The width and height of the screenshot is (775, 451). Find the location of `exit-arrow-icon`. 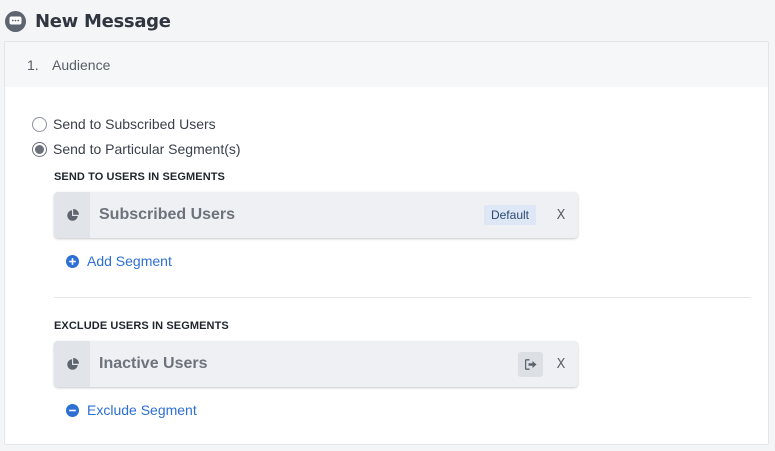

exit-arrow-icon is located at coordinates (530, 364).